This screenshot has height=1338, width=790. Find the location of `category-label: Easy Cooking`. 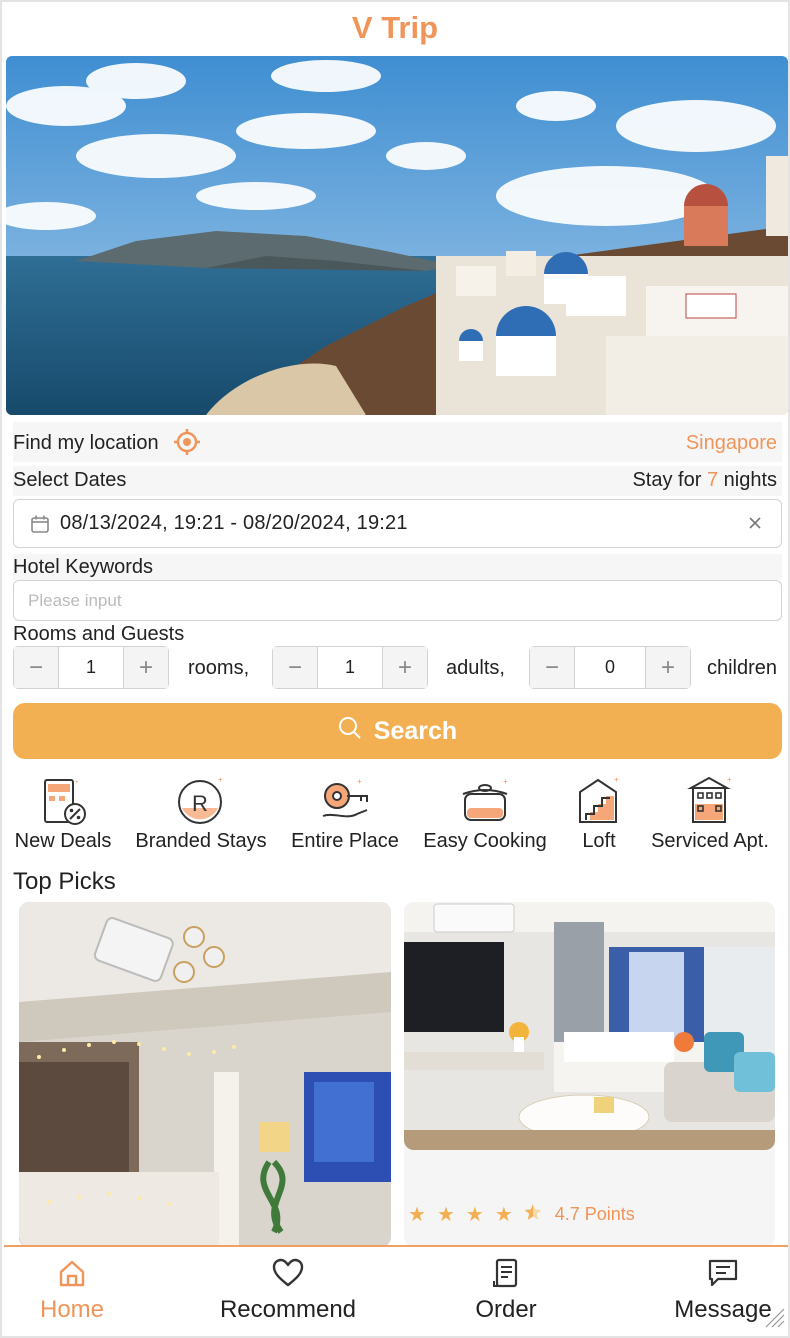

category-label: Easy Cooking is located at coordinates (485, 841).